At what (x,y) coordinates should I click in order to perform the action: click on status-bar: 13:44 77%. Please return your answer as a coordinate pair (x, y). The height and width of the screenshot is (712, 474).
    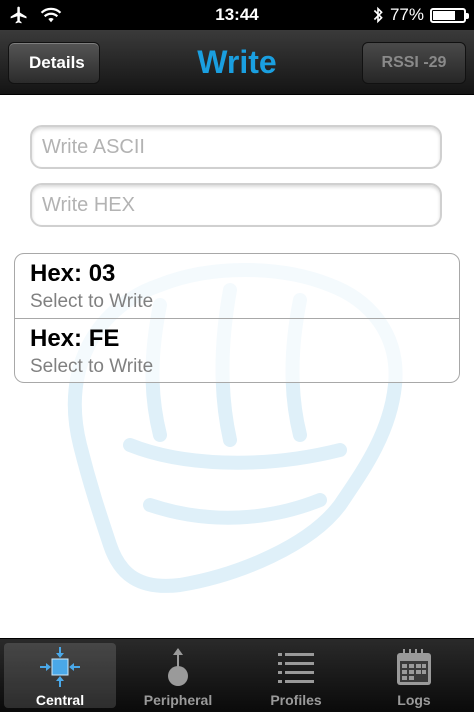
    Looking at the image, I should click on (237, 15).